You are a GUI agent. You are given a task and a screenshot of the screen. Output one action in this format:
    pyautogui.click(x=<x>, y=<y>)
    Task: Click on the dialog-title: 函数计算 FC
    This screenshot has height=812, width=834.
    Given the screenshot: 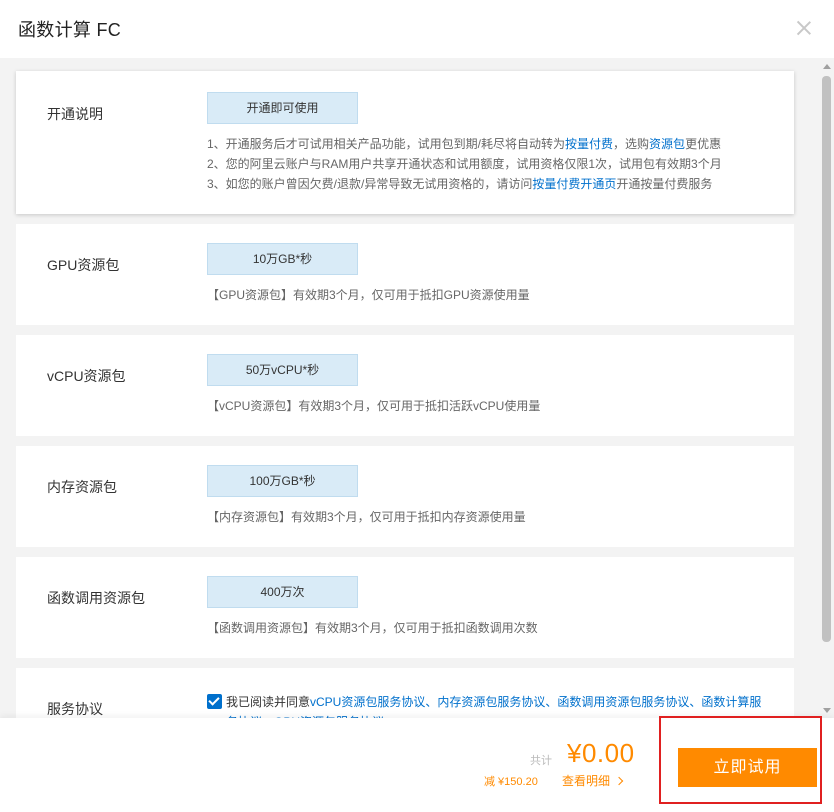 What is the action you would take?
    pyautogui.click(x=70, y=30)
    